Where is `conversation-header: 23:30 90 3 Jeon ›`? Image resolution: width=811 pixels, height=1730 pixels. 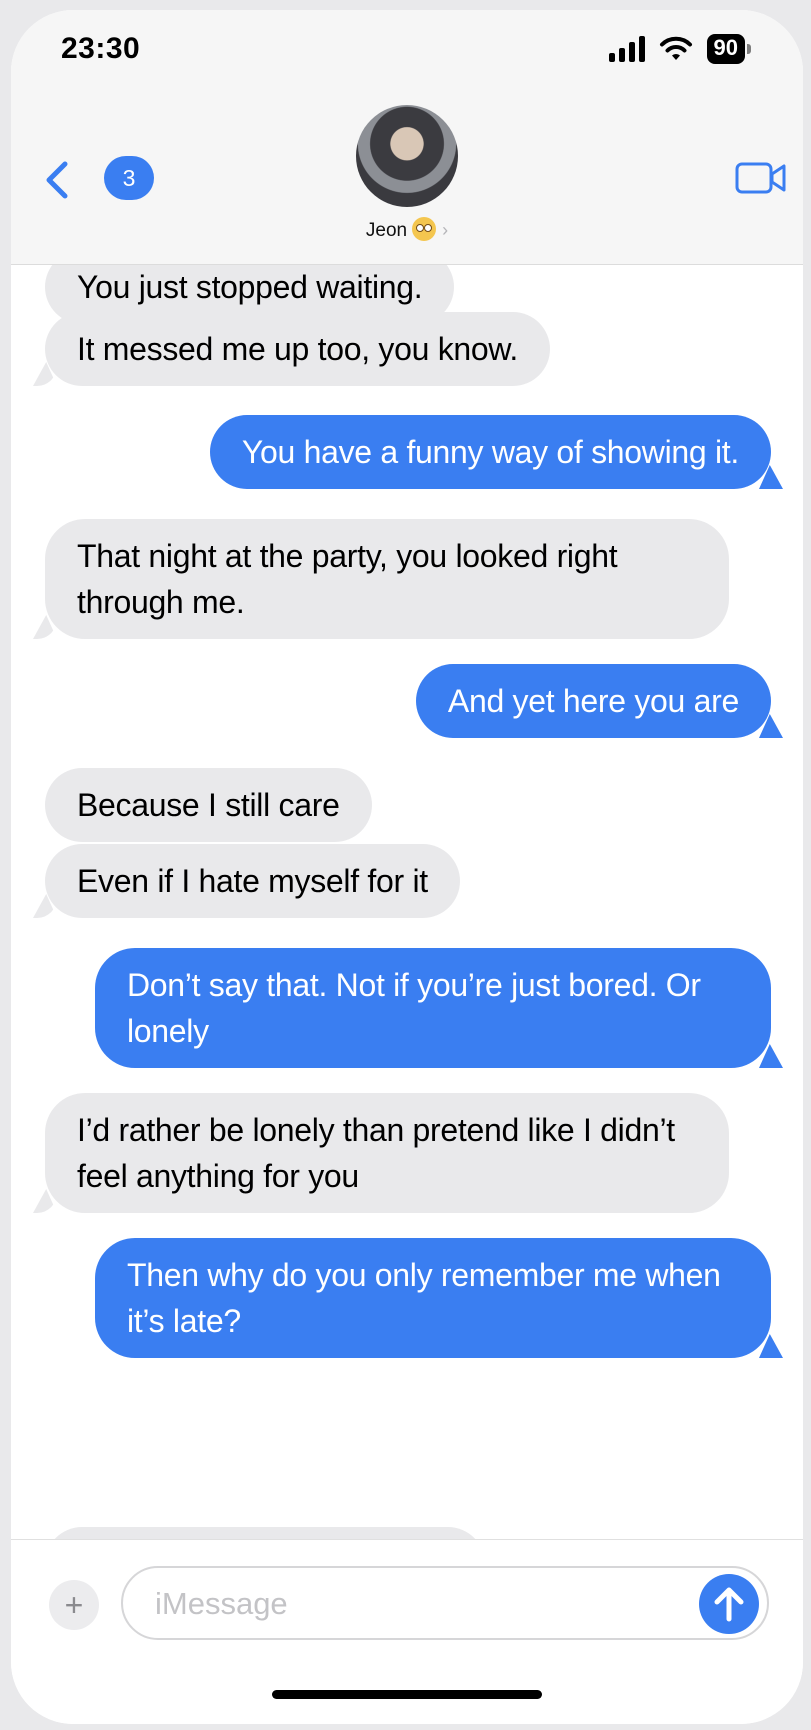 conversation-header: 23:30 90 3 Jeon › is located at coordinates (407, 137).